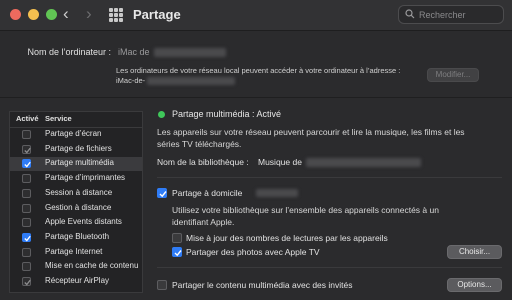  Describe the element at coordinates (92, 266) in the screenshot. I see `service-label: Mise en cache de contenu` at that location.